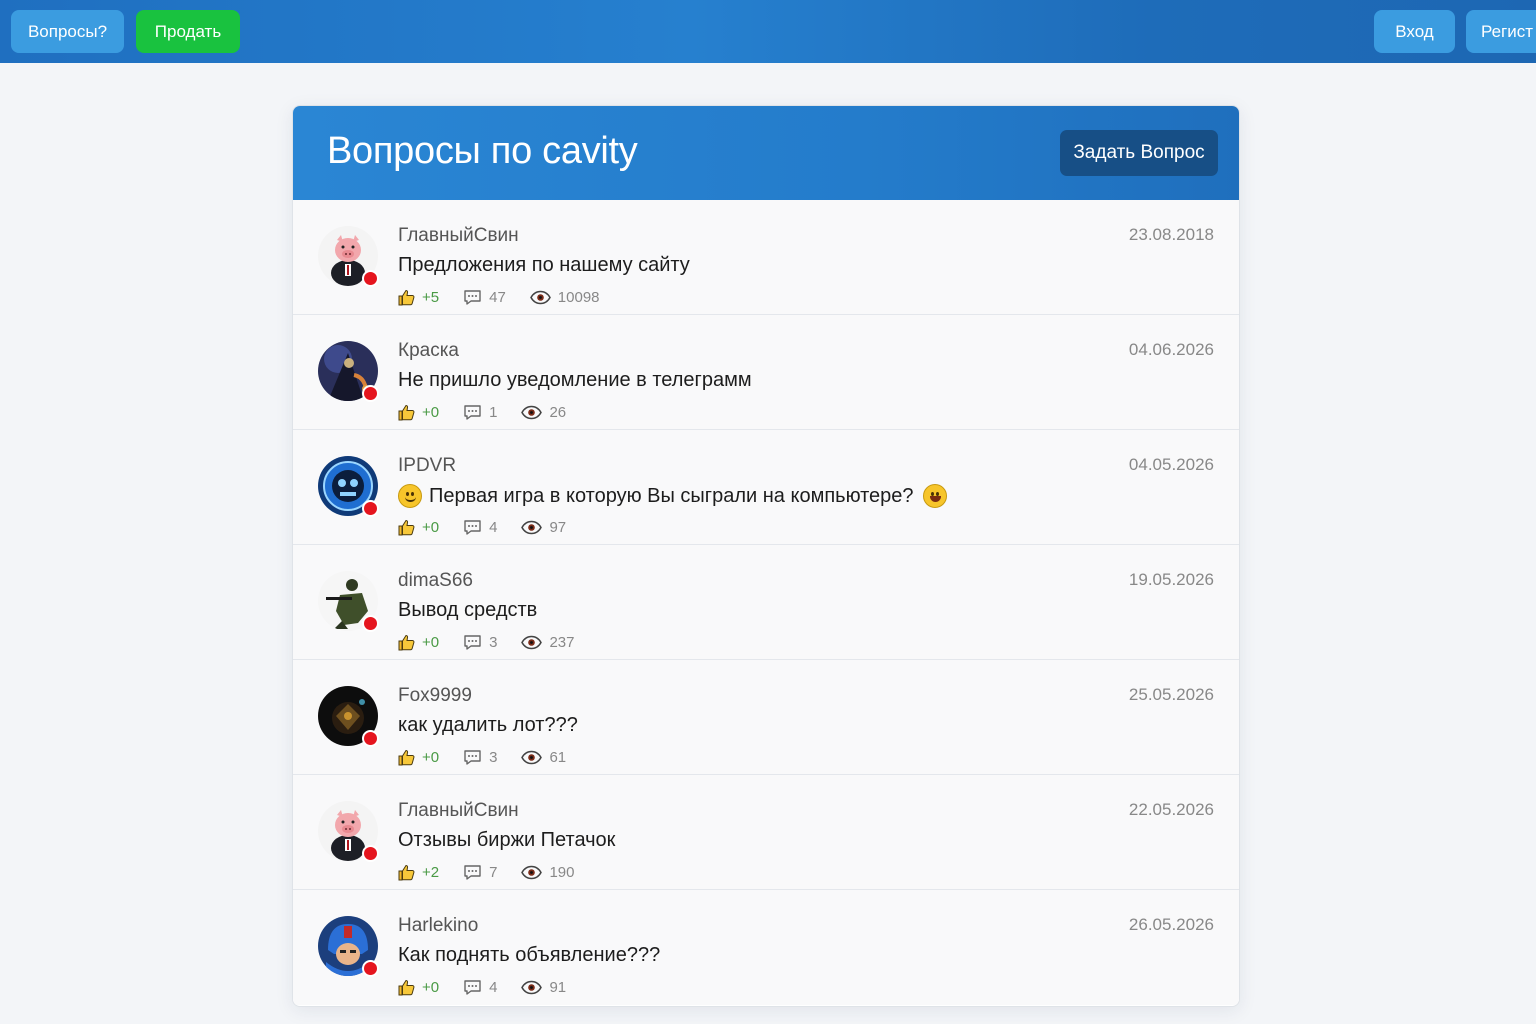  Describe the element at coordinates (418, 872) in the screenshot. I see `likes-stat: +2` at that location.